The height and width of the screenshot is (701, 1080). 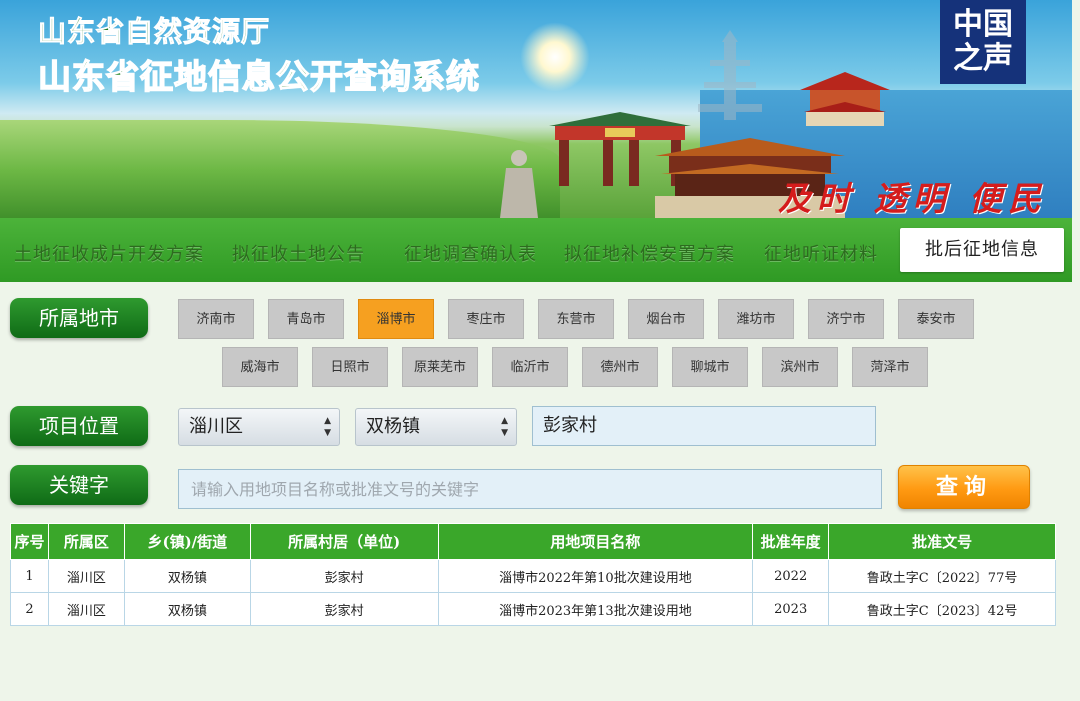 I want to click on city-button-linyi: 临沂市, so click(x=530, y=367).